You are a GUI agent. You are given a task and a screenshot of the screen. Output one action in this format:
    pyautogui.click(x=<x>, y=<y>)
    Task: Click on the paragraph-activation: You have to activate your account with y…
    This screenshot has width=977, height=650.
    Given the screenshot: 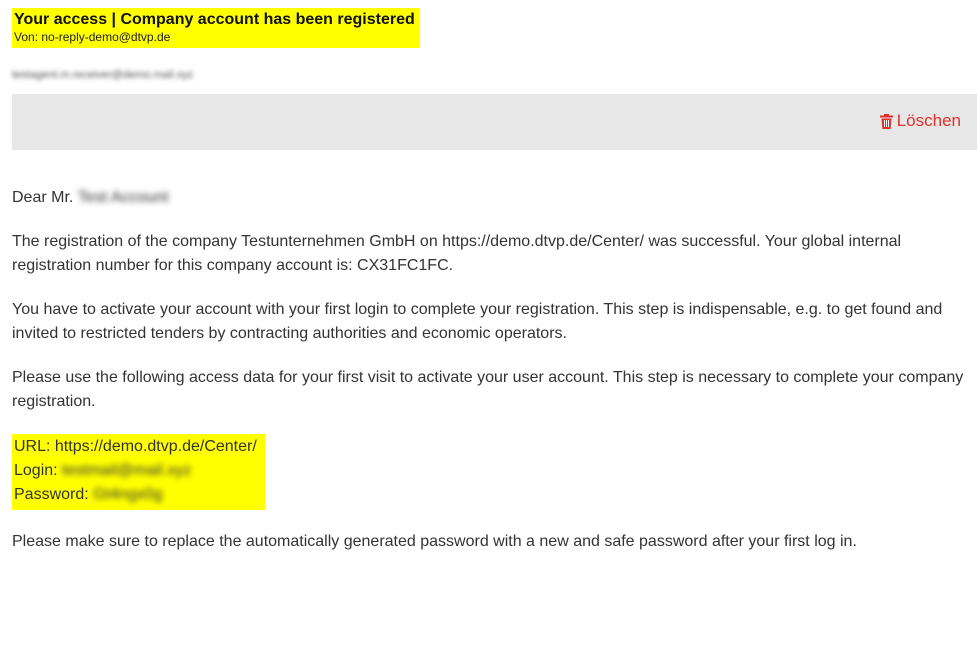 What is the action you would take?
    pyautogui.click(x=477, y=321)
    